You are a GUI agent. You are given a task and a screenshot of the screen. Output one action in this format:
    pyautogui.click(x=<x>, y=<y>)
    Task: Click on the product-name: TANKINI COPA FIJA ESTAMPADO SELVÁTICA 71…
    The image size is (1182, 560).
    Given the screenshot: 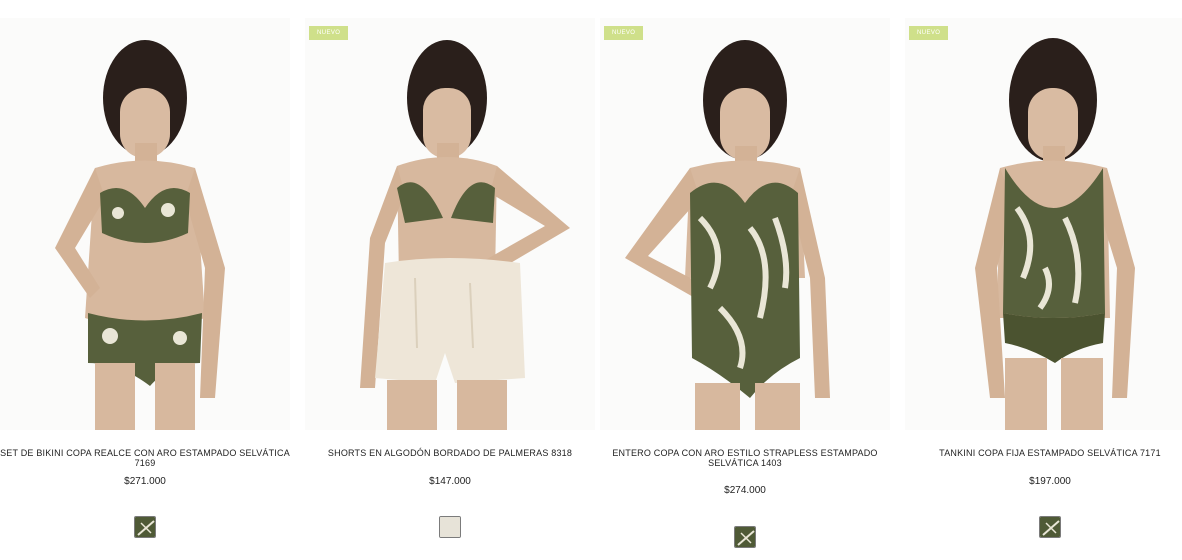 What is the action you would take?
    pyautogui.click(x=1043, y=453)
    